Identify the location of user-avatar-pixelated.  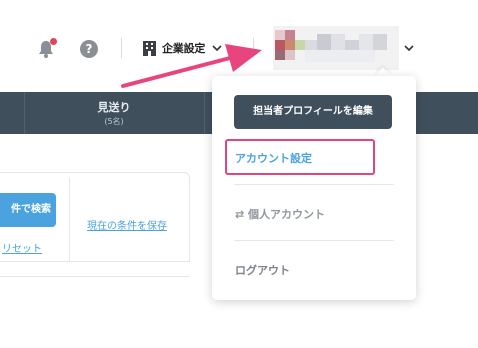
(336, 48).